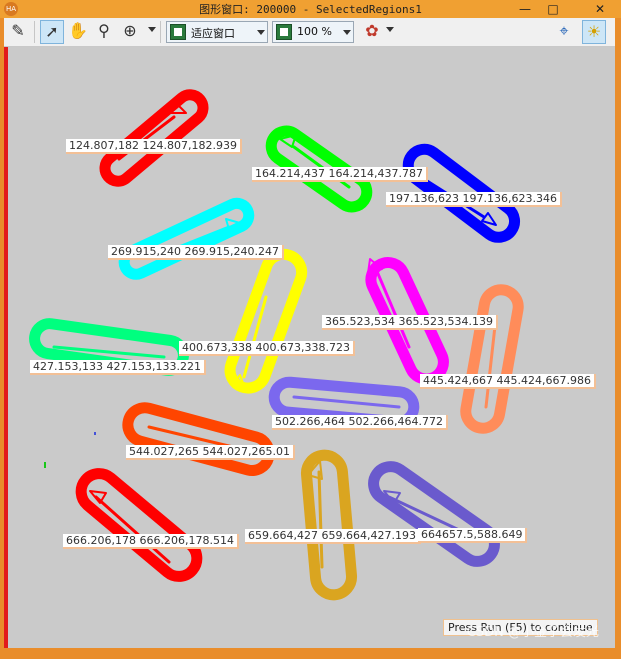 This screenshot has height=659, width=621. Describe the element at coordinates (473, 535) in the screenshot. I see `region-label: 664657.5,588.649` at that location.